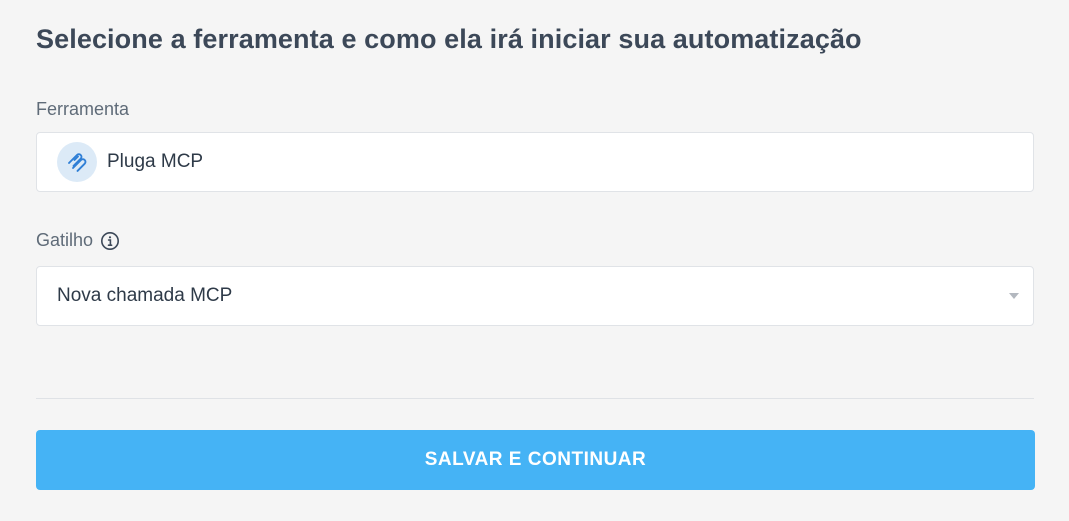 The width and height of the screenshot is (1069, 521). I want to click on trigger-label: Gatilho, so click(78, 240).